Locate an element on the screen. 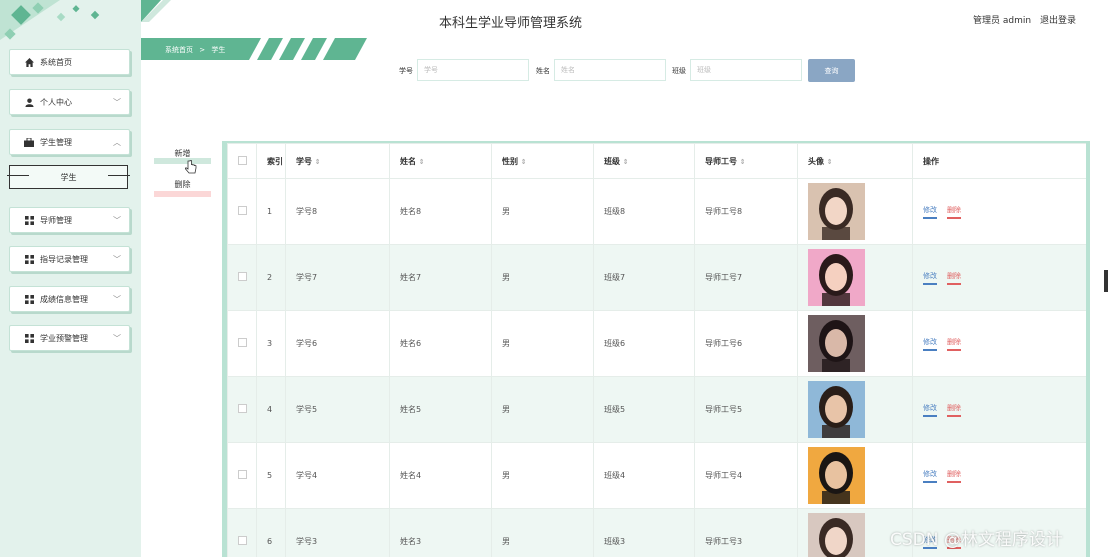 Image resolution: width=1108 pixels, height=557 pixels. header-student-no: 学号 ⇕ is located at coordinates (337, 161).